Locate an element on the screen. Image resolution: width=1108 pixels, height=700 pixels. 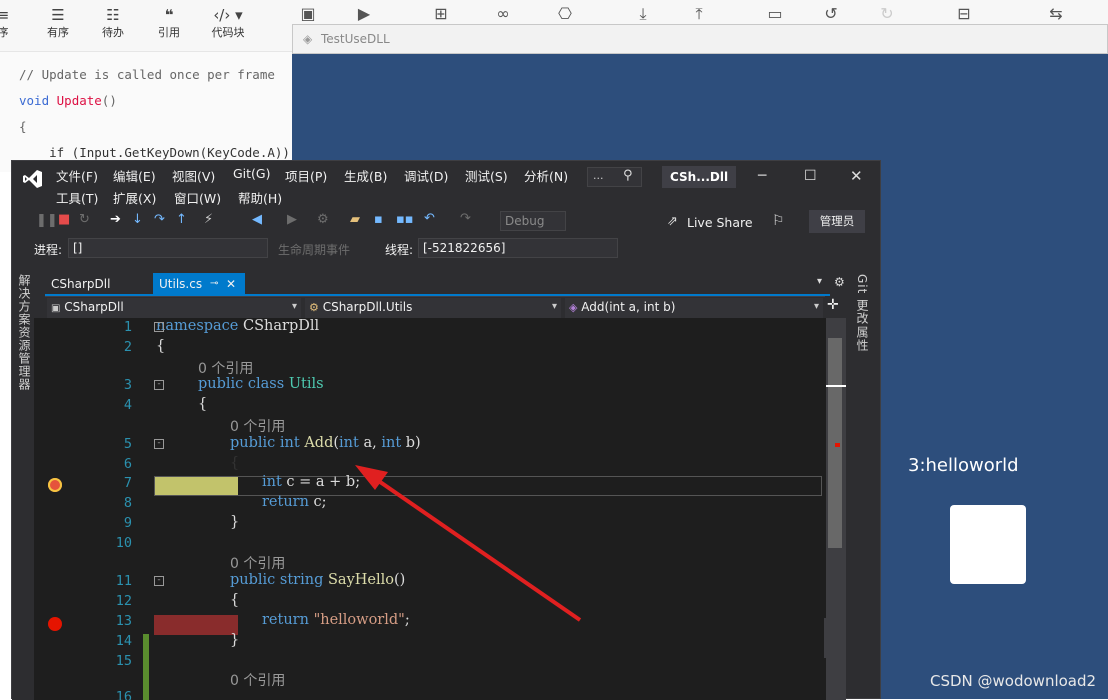
step-over-icon: ↷ is located at coordinates (159, 219).